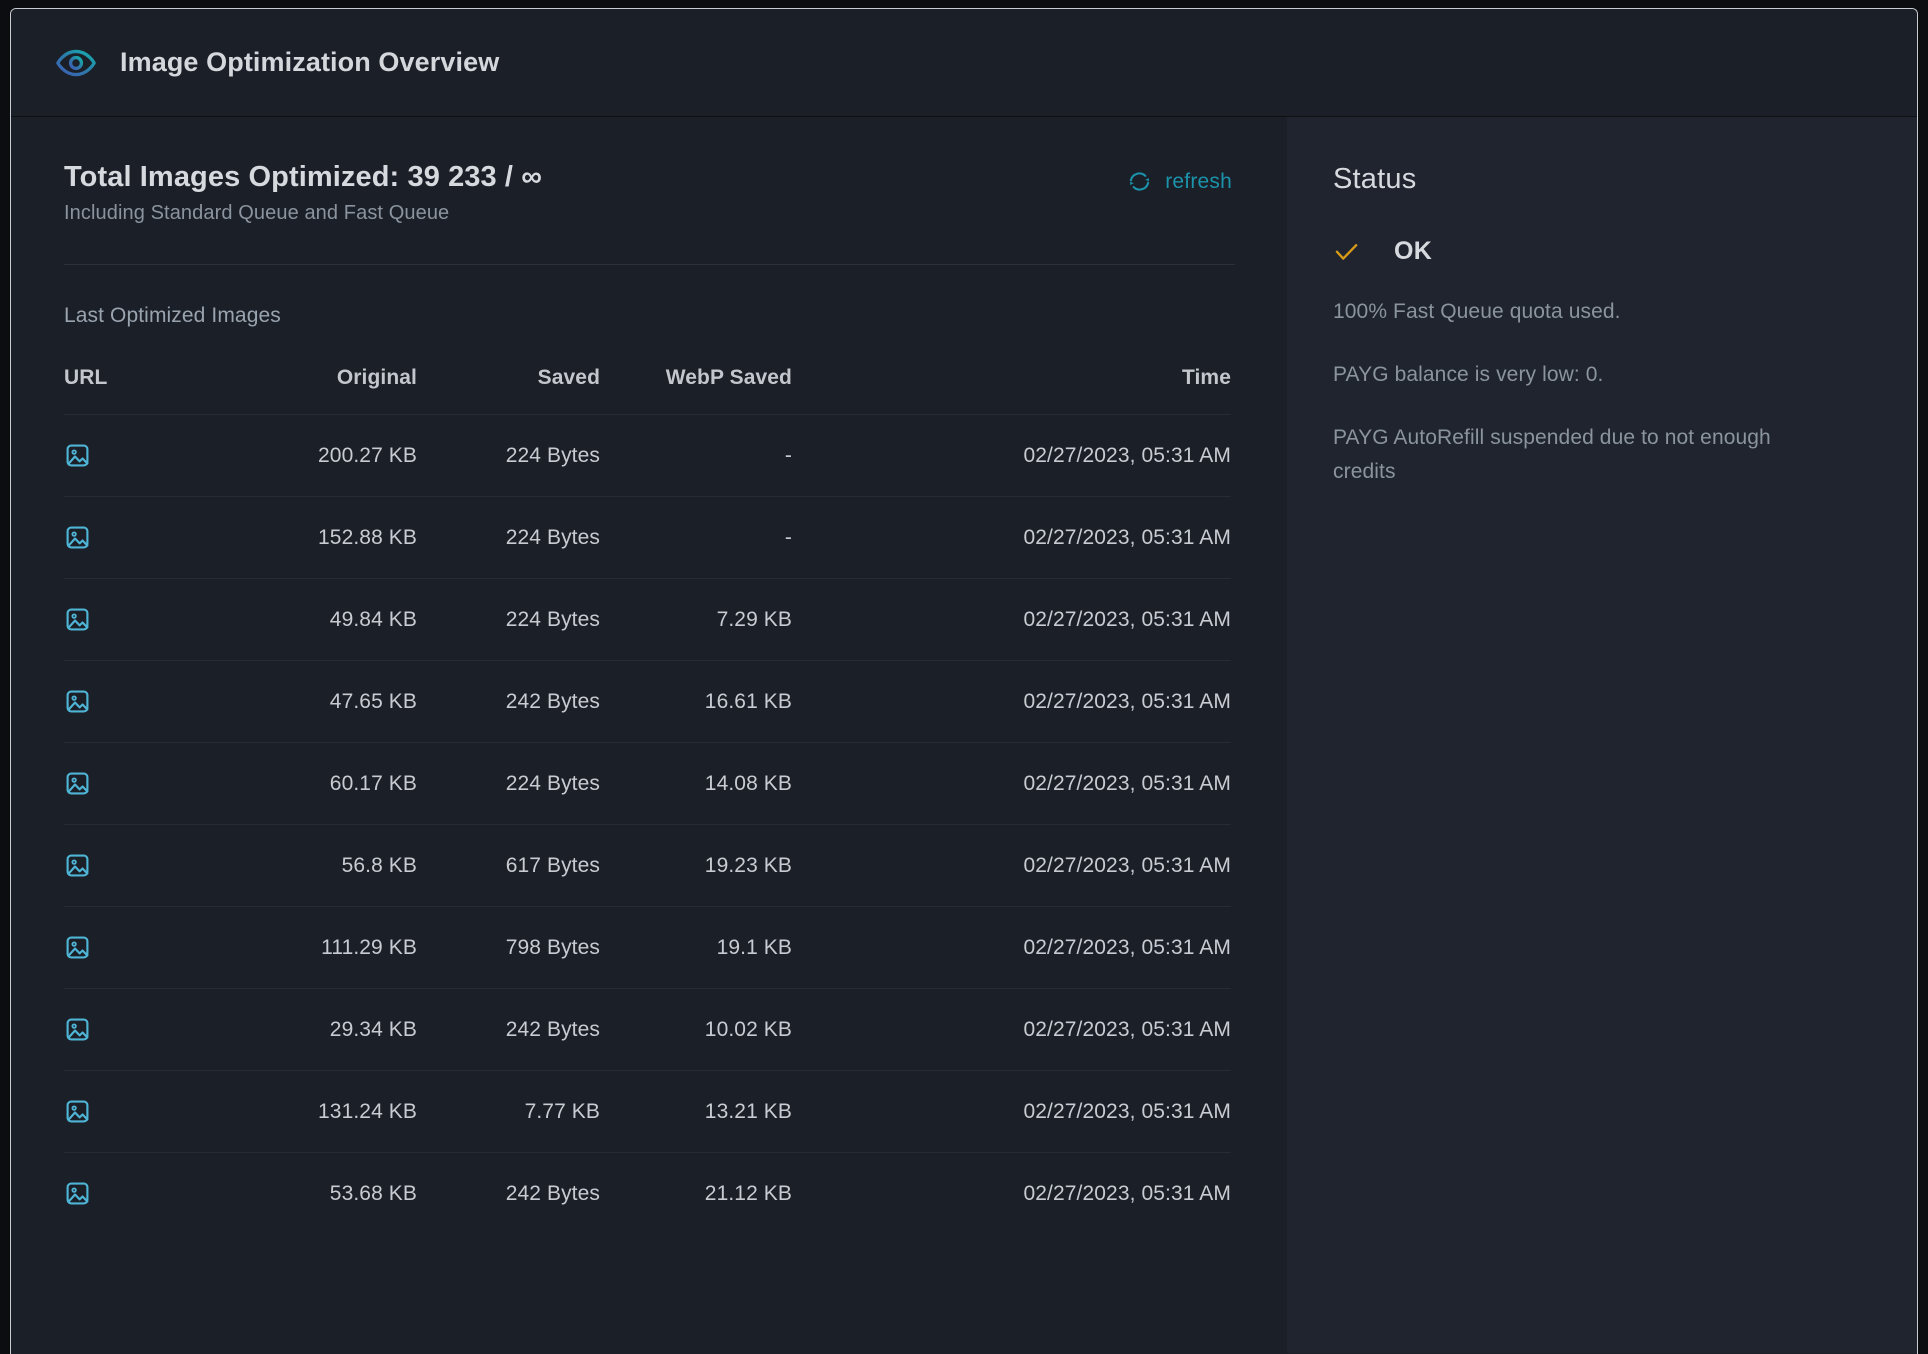 Image resolution: width=1928 pixels, height=1354 pixels. I want to click on cell-webp-saved: 19.23 KB, so click(696, 865).